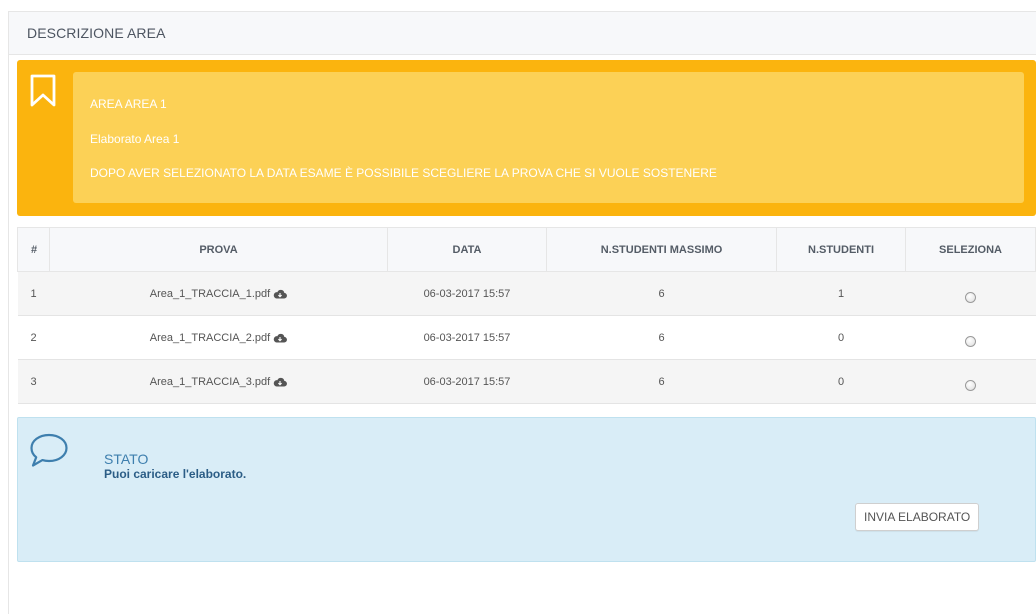 The image size is (1036, 614). I want to click on prova-cell: Area_1_TRACCIA_2.pdf, so click(218, 337).